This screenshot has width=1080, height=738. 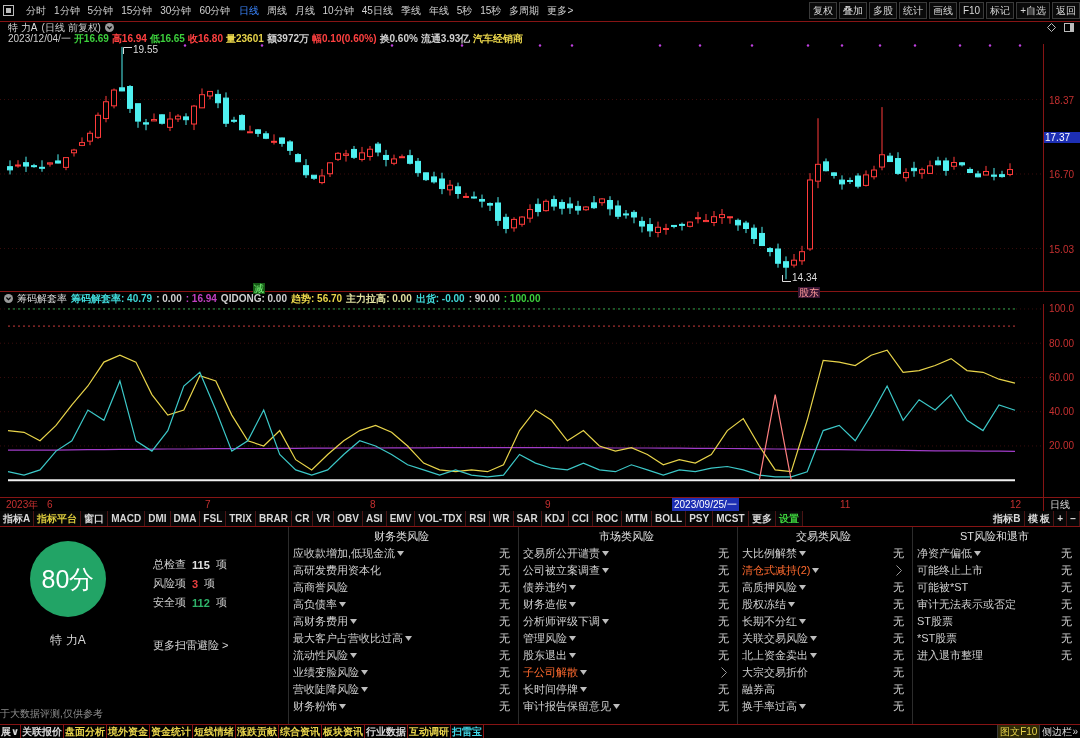 I want to click on indicator-tab: CCI, so click(x=580, y=518).